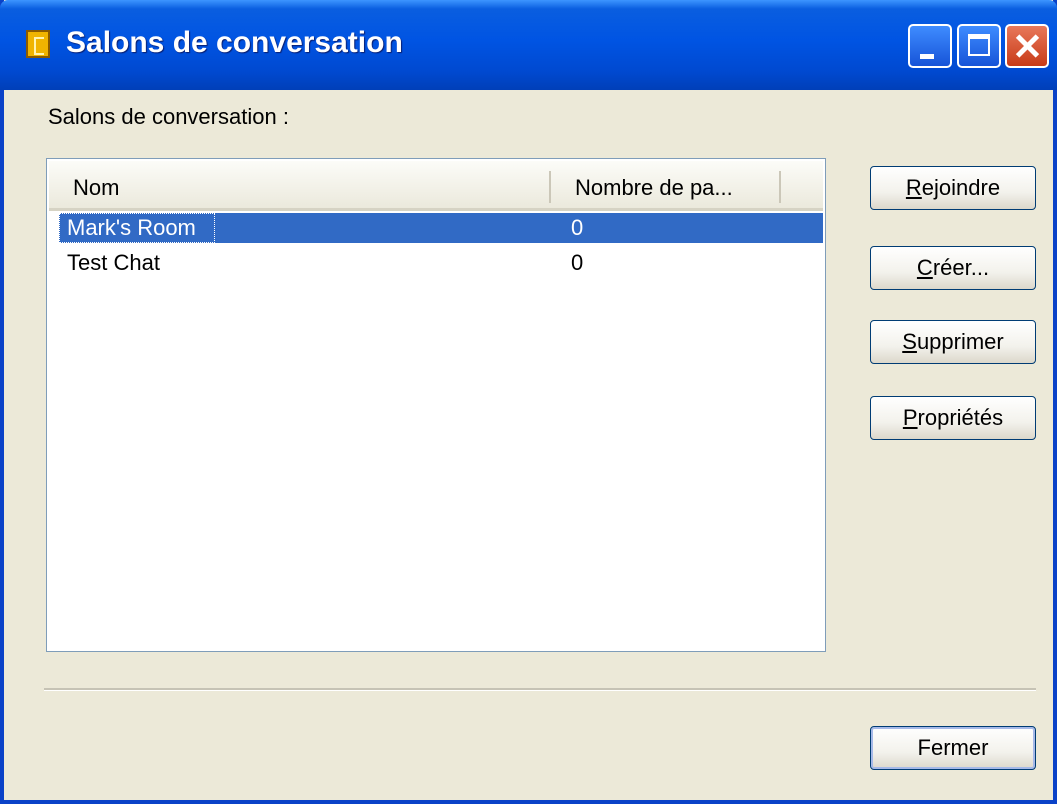 The image size is (1057, 804). What do you see at coordinates (913, 187) in the screenshot?
I see `join-mnemonic: R` at bounding box center [913, 187].